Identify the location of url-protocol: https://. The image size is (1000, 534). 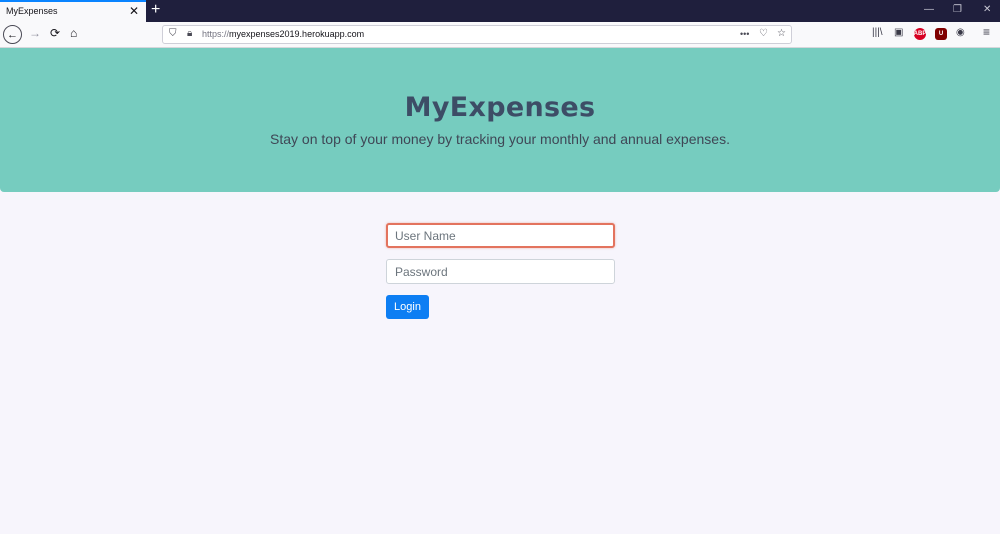
(216, 34).